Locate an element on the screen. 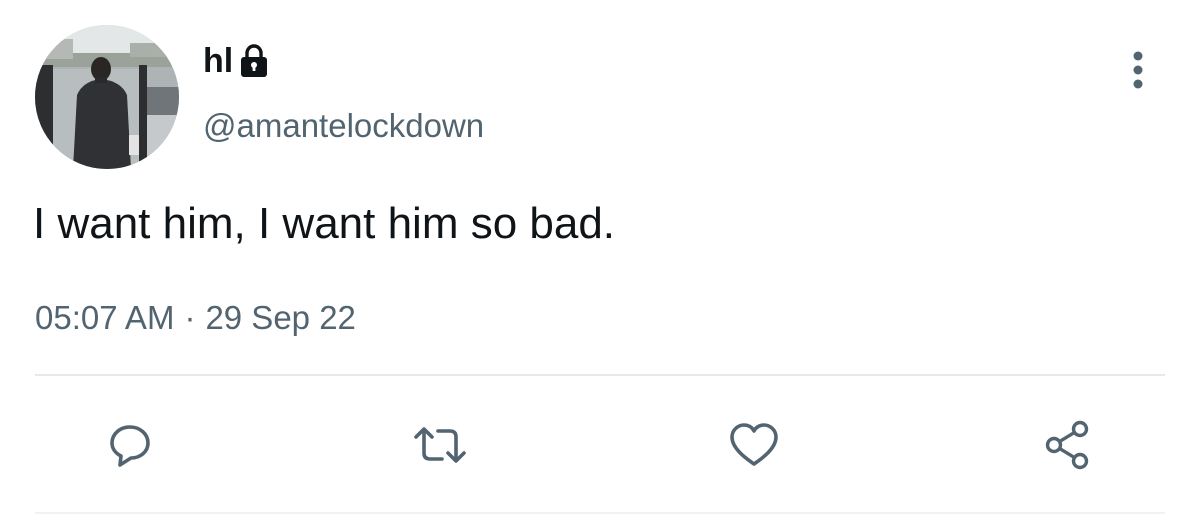 Image resolution: width=1200 pixels, height=530 pixels. reply-icon is located at coordinates (130, 446).